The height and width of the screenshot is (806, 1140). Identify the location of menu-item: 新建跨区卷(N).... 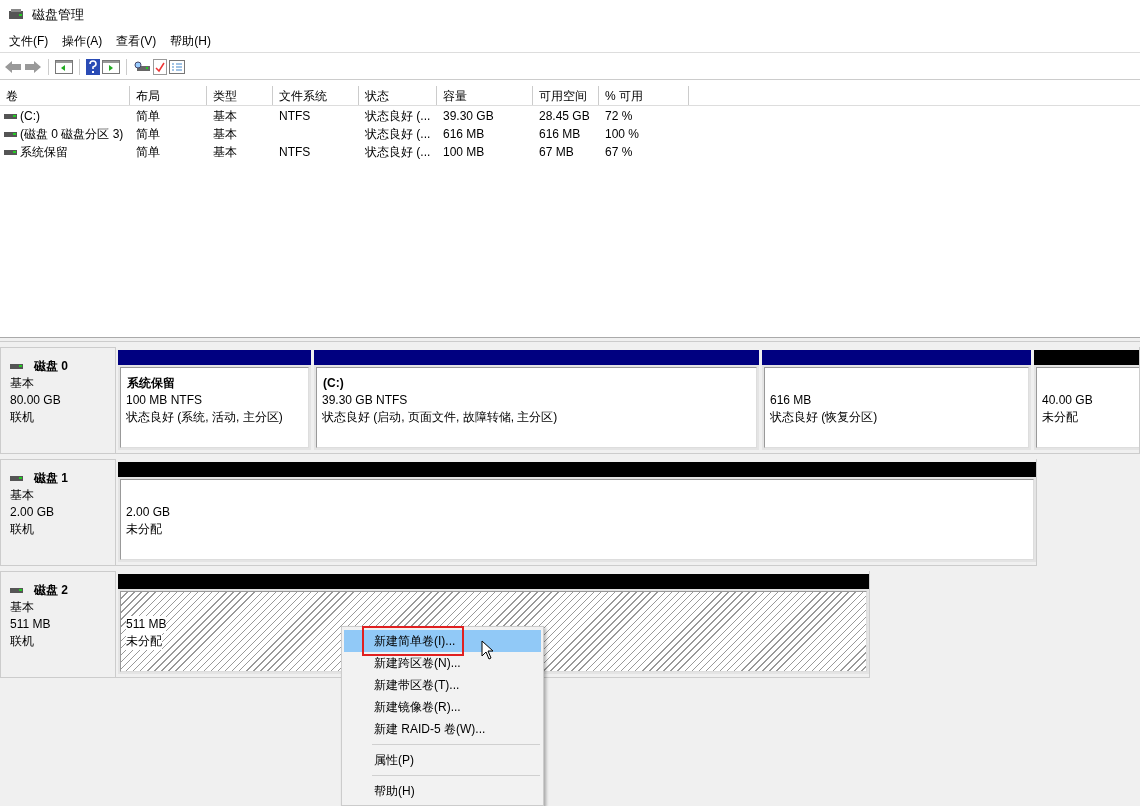
(442, 663).